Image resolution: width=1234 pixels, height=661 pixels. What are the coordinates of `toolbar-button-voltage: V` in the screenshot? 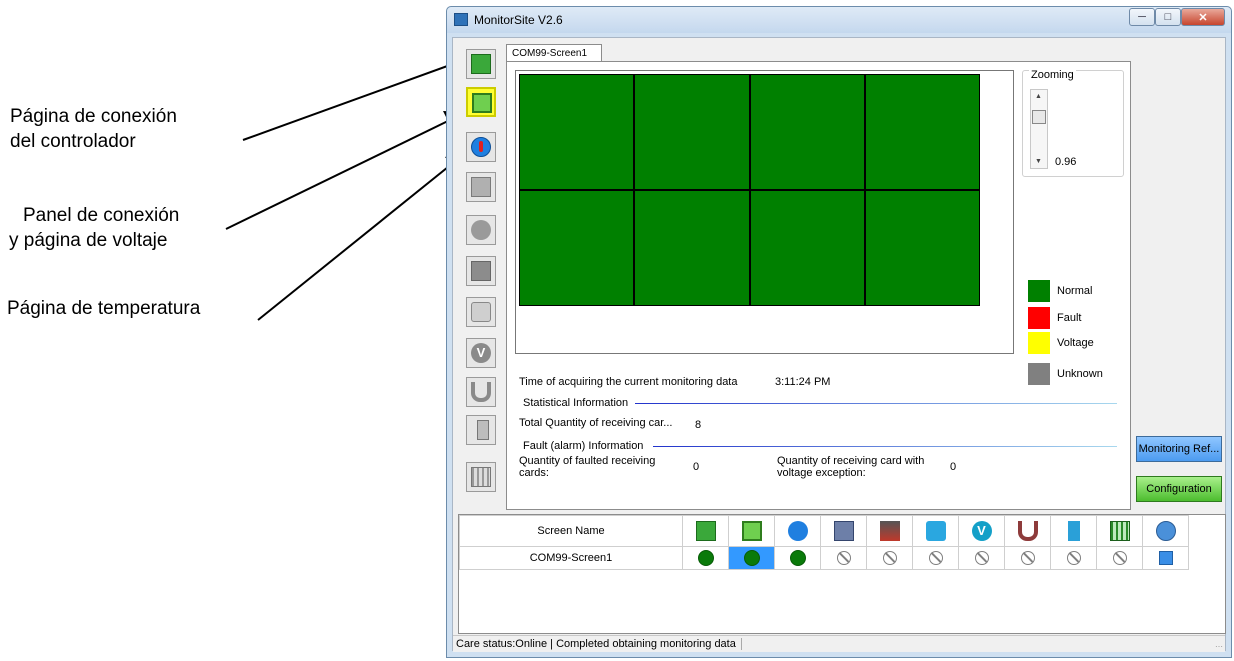 It's located at (481, 353).